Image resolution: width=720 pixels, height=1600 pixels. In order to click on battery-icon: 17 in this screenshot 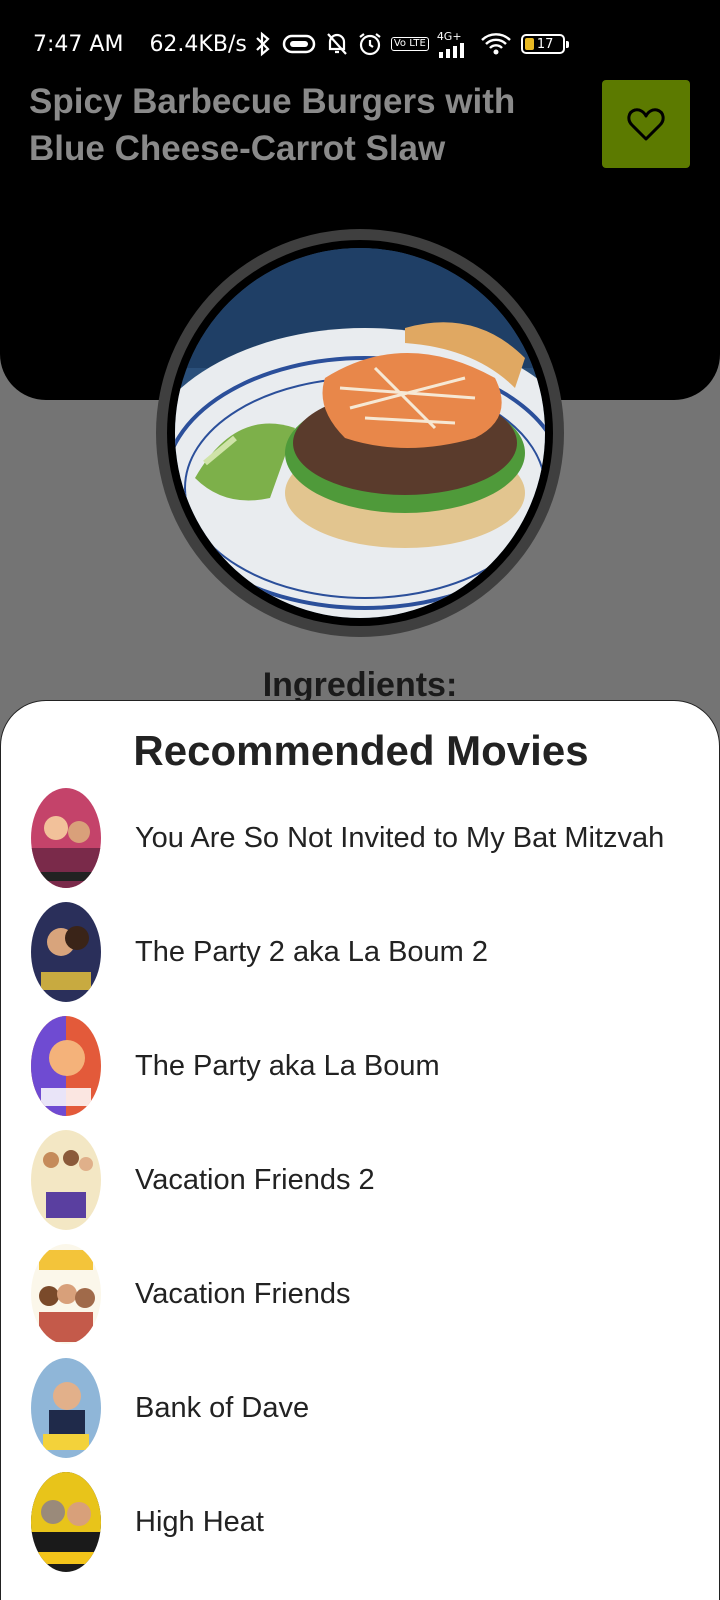, I will do `click(544, 44)`.